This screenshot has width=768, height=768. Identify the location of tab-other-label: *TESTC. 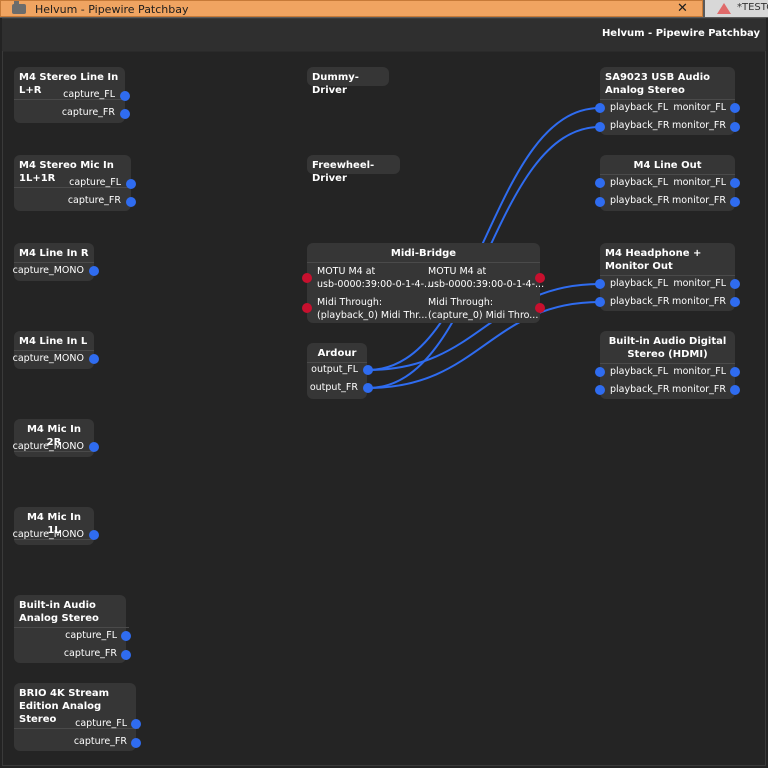
(752, 7).